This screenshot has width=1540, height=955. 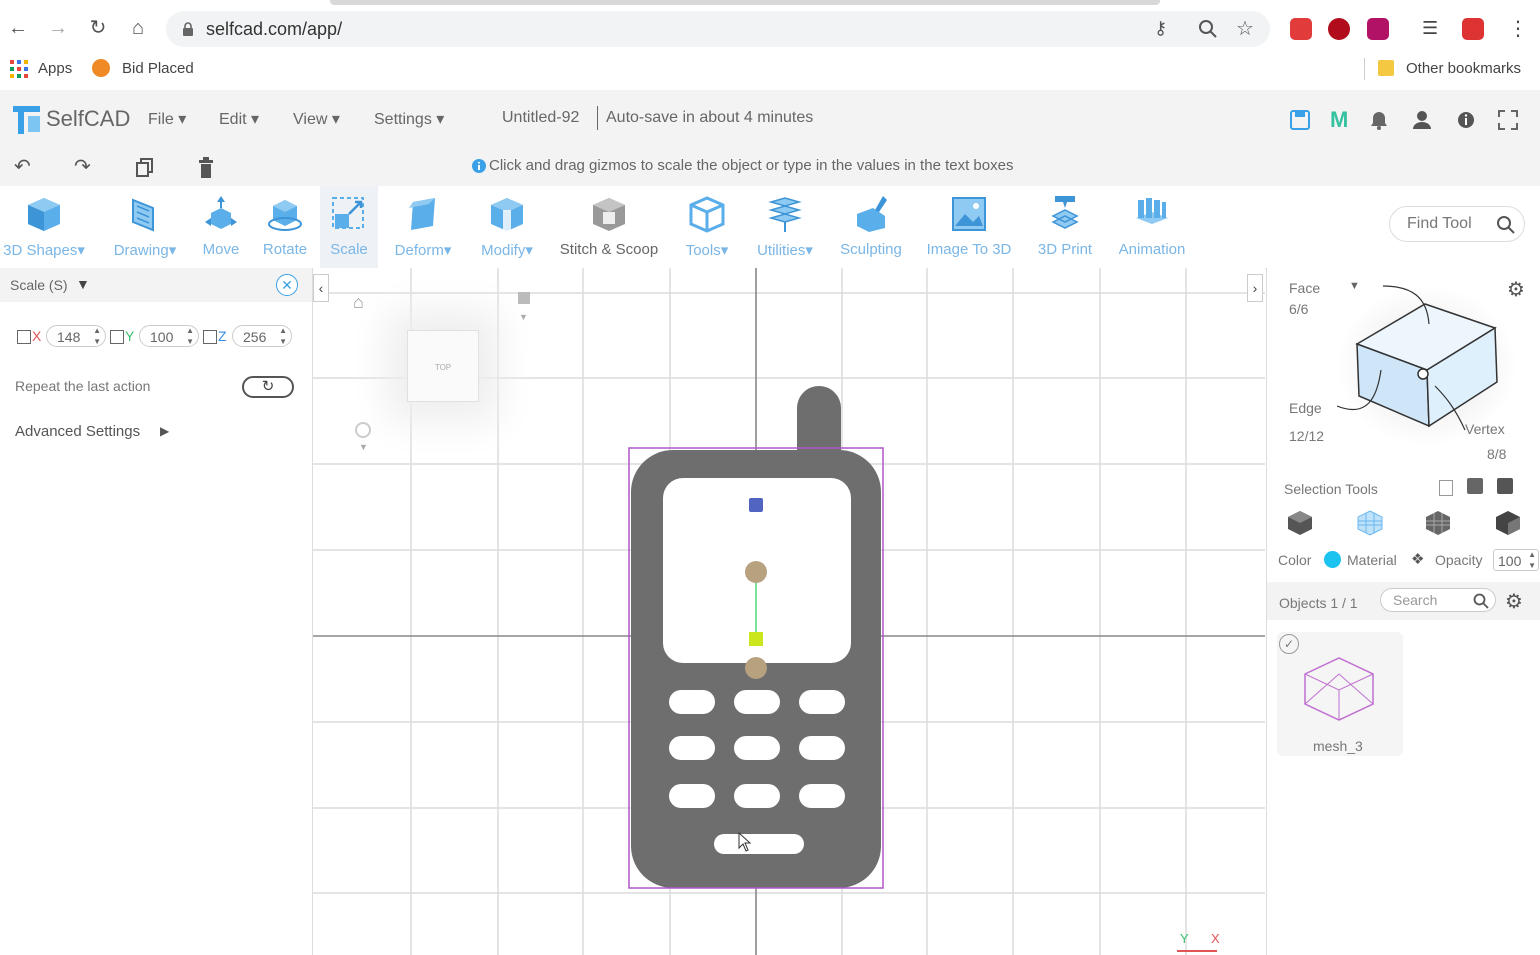 What do you see at coordinates (785, 214) in the screenshot?
I see `utilities-icon` at bounding box center [785, 214].